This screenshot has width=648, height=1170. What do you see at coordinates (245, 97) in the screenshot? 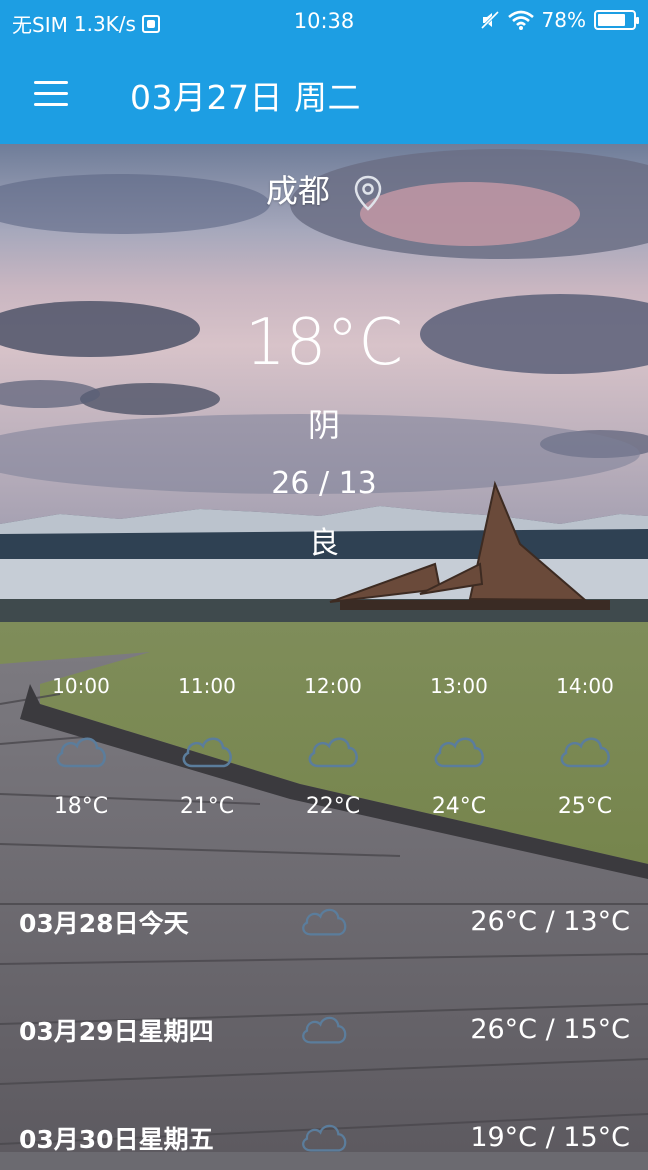
I see `date-title: 03月27日 周二` at bounding box center [245, 97].